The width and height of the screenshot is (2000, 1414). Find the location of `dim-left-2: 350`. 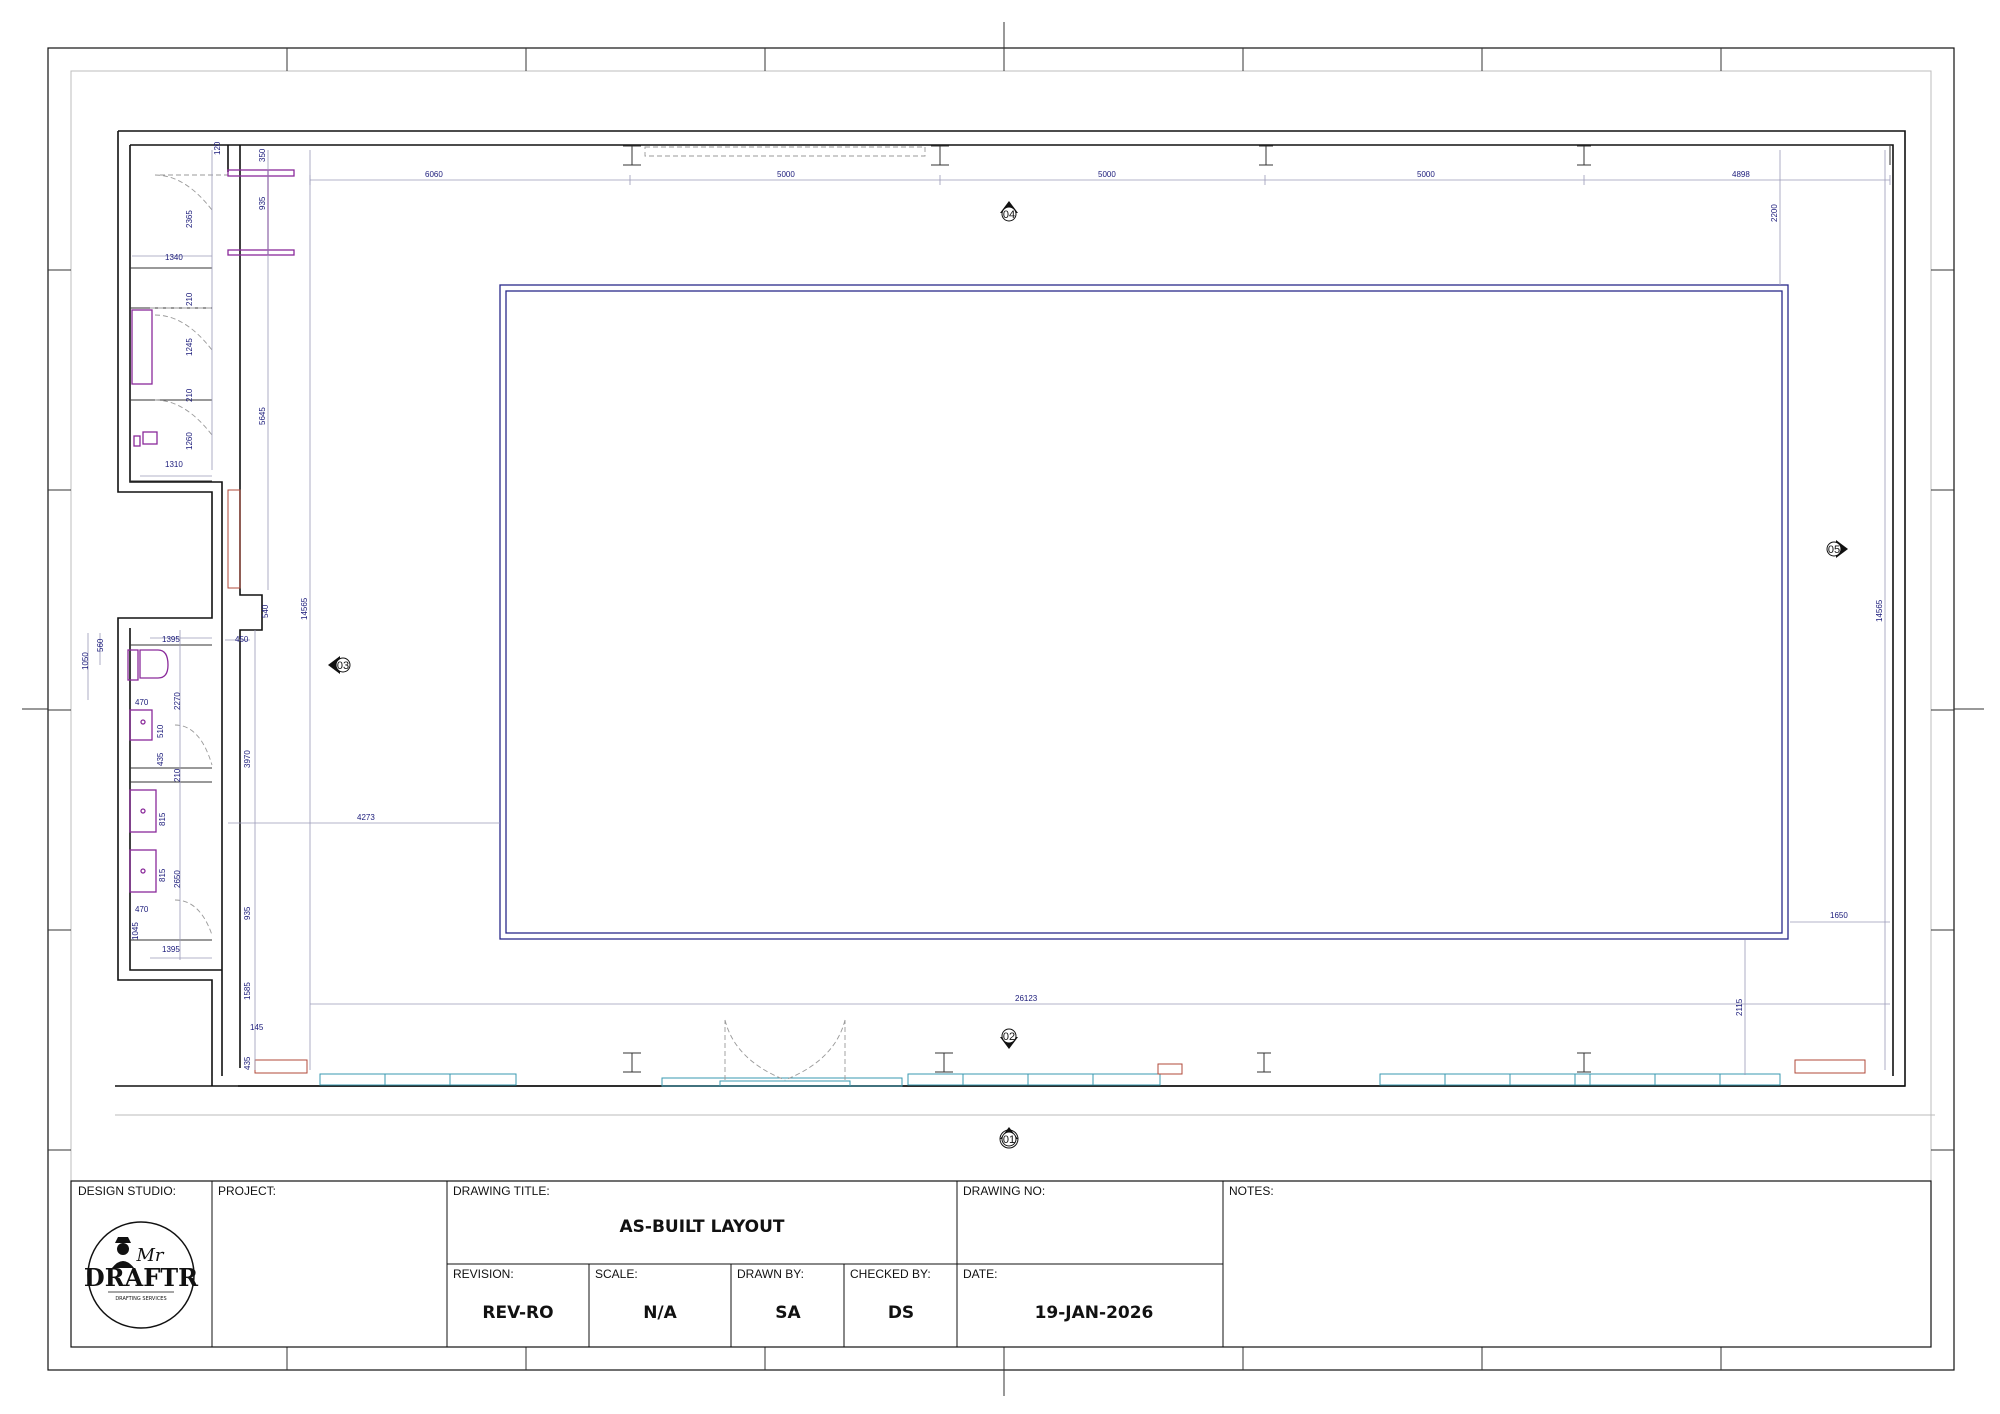

dim-left-2: 350 is located at coordinates (262, 155).